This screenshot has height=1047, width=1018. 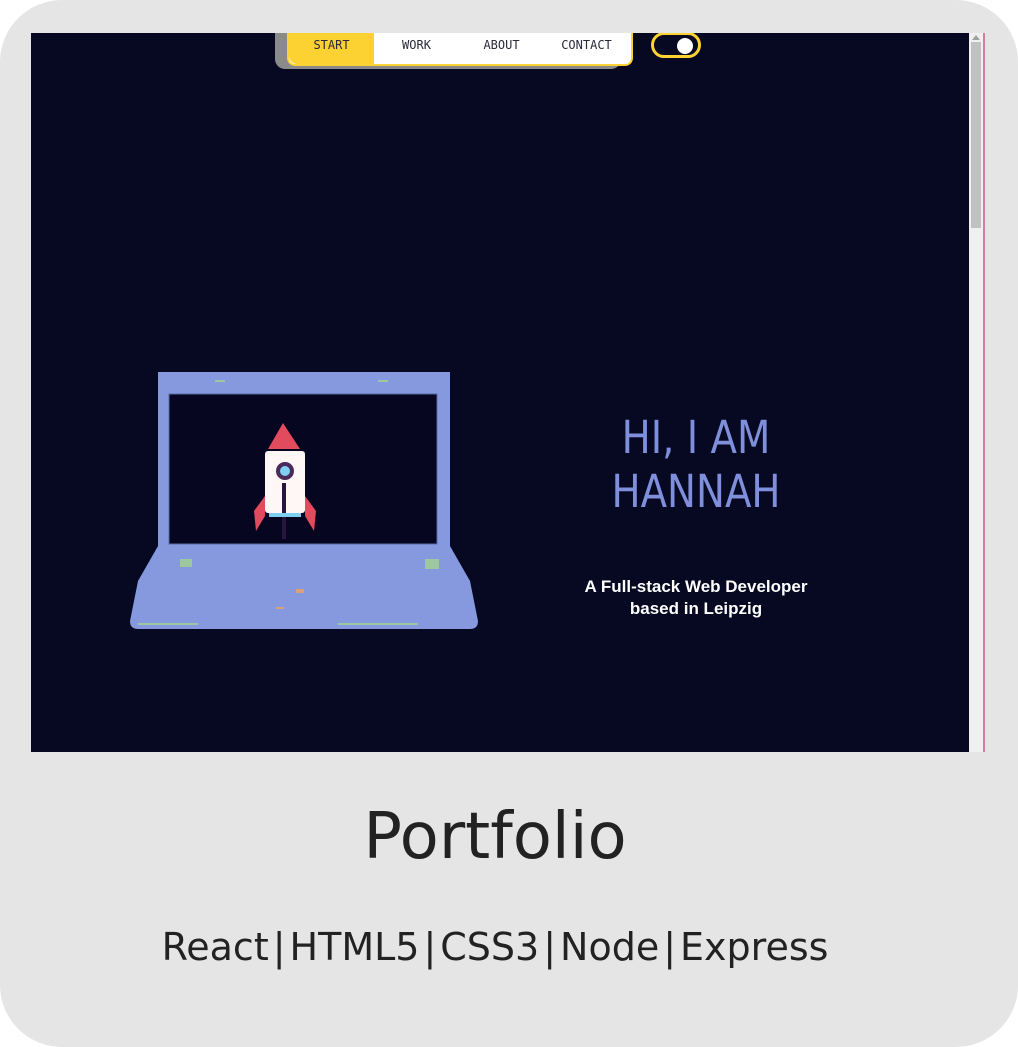 I want to click on tag-html5: HTML5, so click(x=354, y=947).